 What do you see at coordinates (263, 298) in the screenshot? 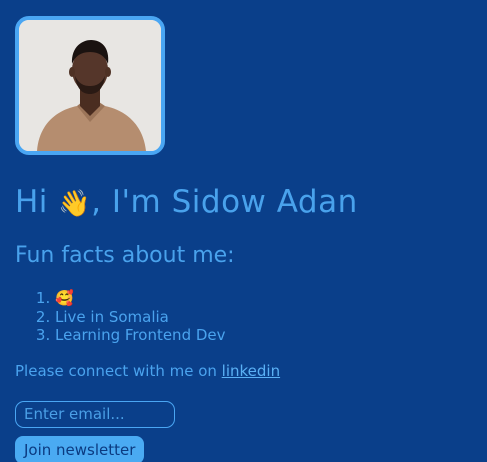
I see `list-item: 🥰` at bounding box center [263, 298].